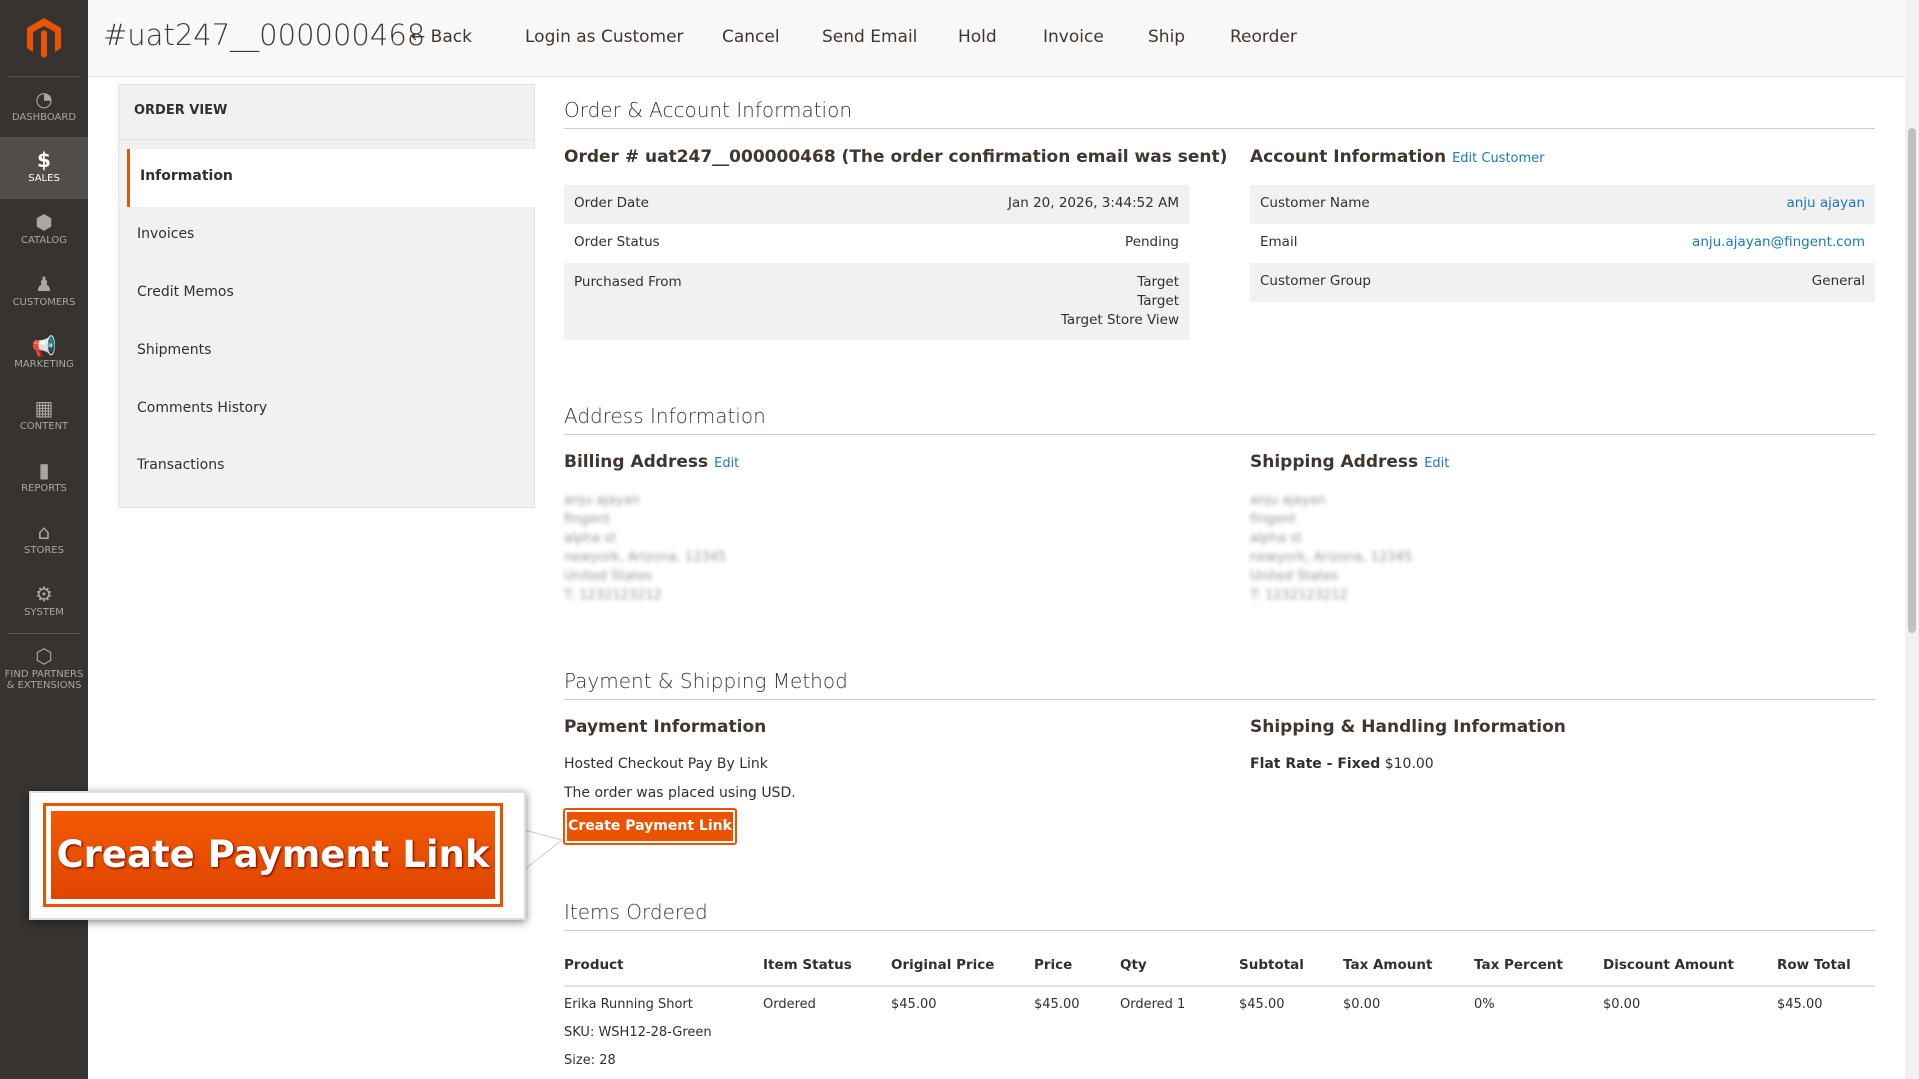 This screenshot has height=1079, width=1919. What do you see at coordinates (1093, 203) in the screenshot?
I see `row-value: Jan 20, 2026, 3:44:52 AM` at bounding box center [1093, 203].